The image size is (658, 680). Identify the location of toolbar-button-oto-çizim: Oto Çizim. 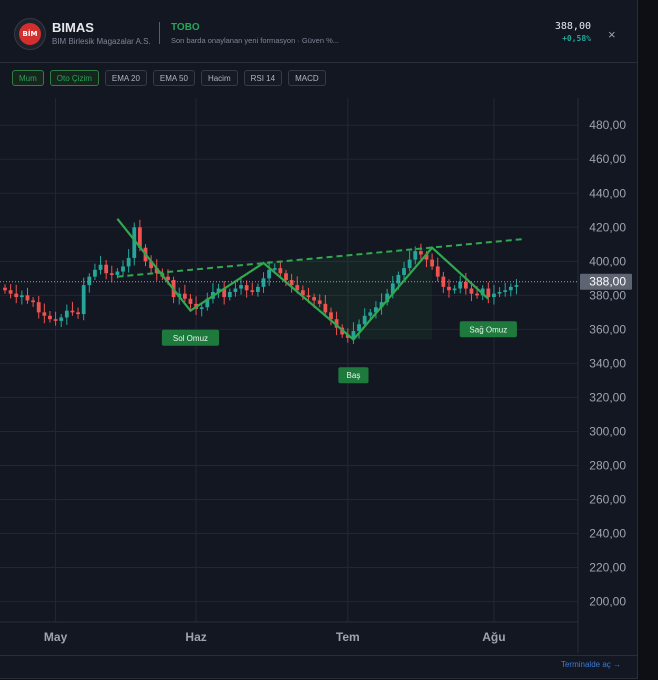
(74, 78).